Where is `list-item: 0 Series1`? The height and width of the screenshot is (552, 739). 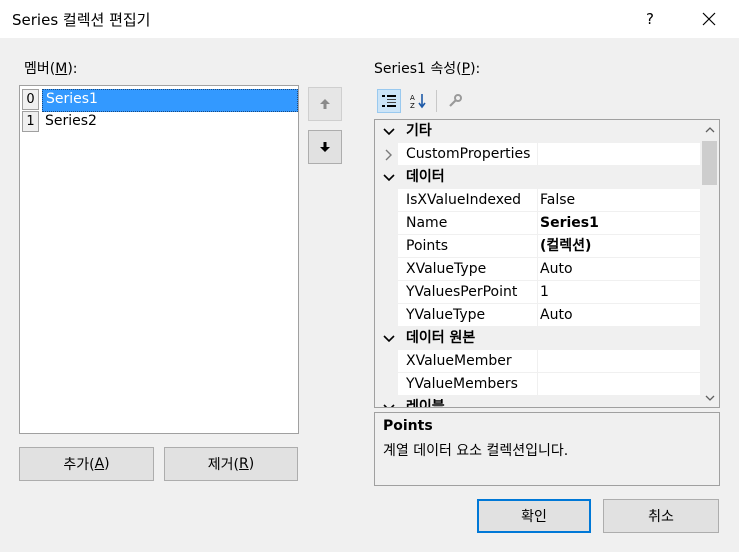
list-item: 0 Series1 is located at coordinates (160, 100).